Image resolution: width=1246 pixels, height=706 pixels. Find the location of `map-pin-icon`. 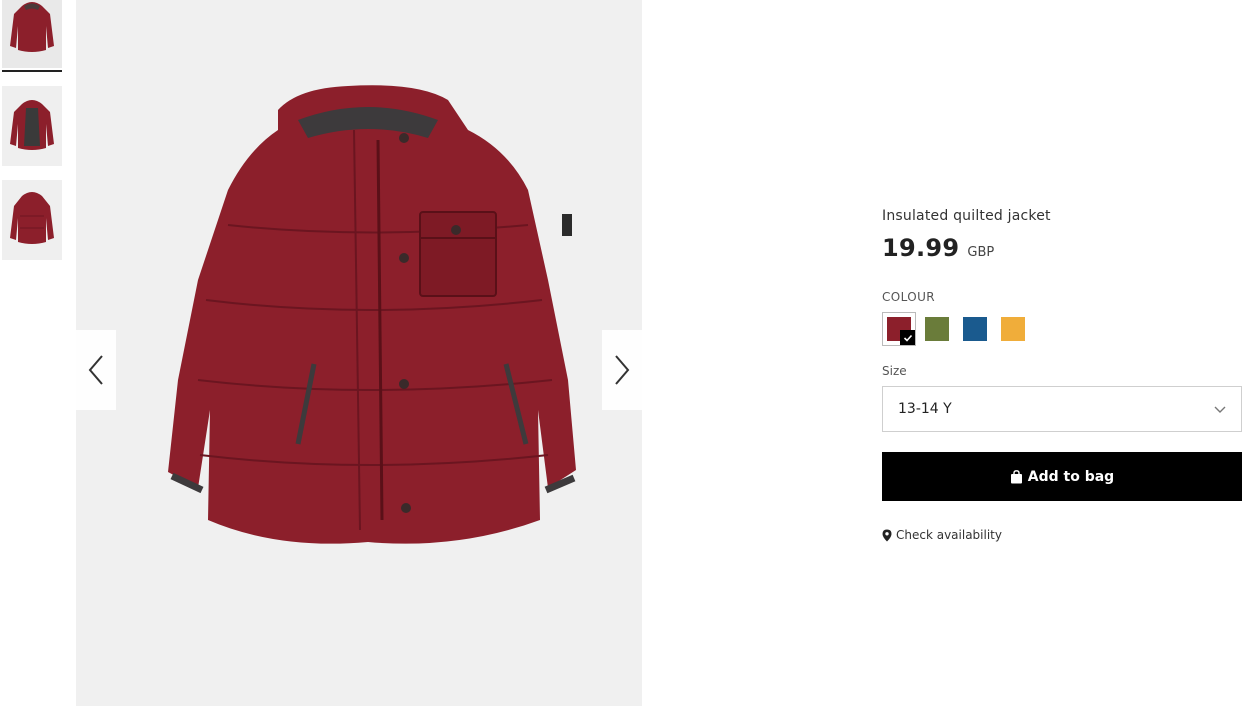

map-pin-icon is located at coordinates (887, 535).